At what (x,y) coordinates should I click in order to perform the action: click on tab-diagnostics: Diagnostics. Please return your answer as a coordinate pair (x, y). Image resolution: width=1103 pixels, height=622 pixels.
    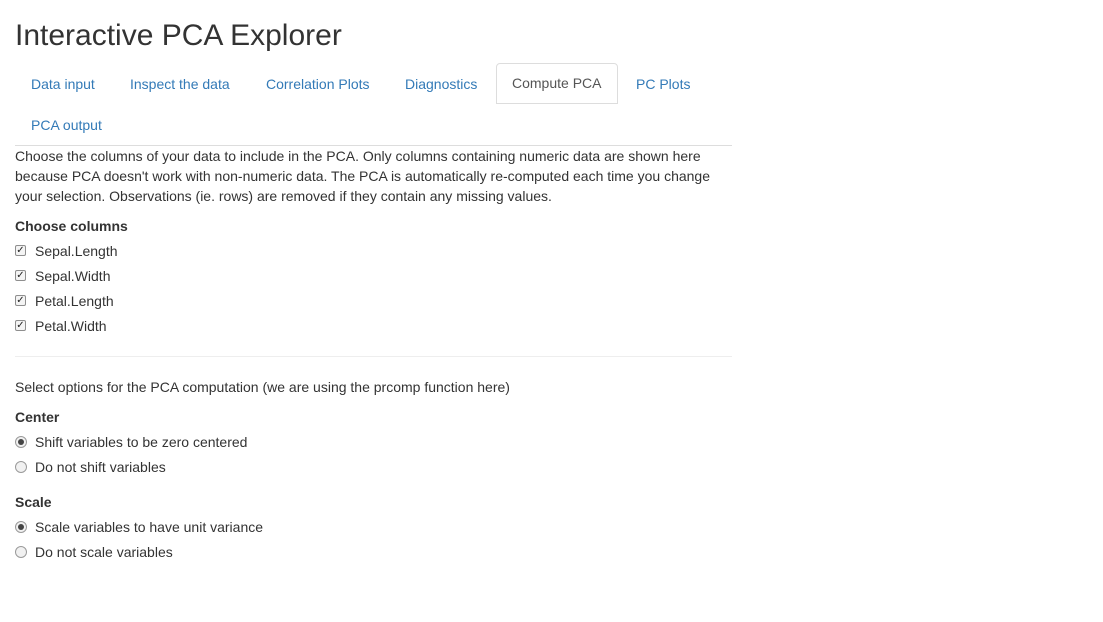
    Looking at the image, I should click on (441, 84).